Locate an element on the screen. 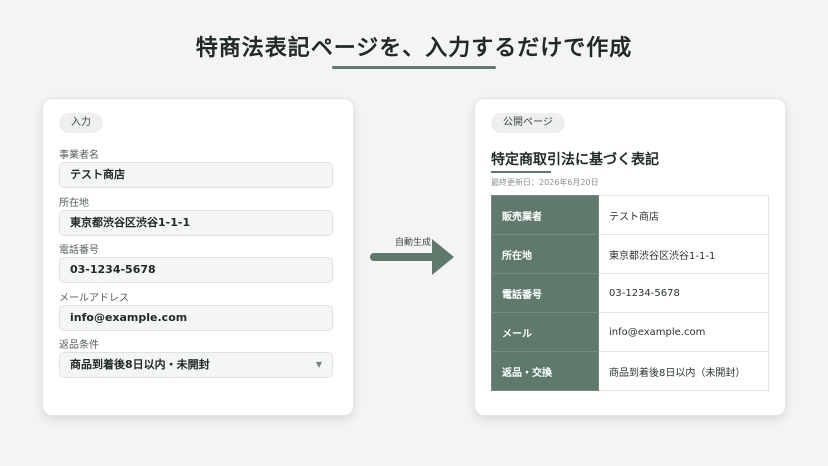 Image resolution: width=828 pixels, height=466 pixels. row-header: 返品・交換 is located at coordinates (545, 371).